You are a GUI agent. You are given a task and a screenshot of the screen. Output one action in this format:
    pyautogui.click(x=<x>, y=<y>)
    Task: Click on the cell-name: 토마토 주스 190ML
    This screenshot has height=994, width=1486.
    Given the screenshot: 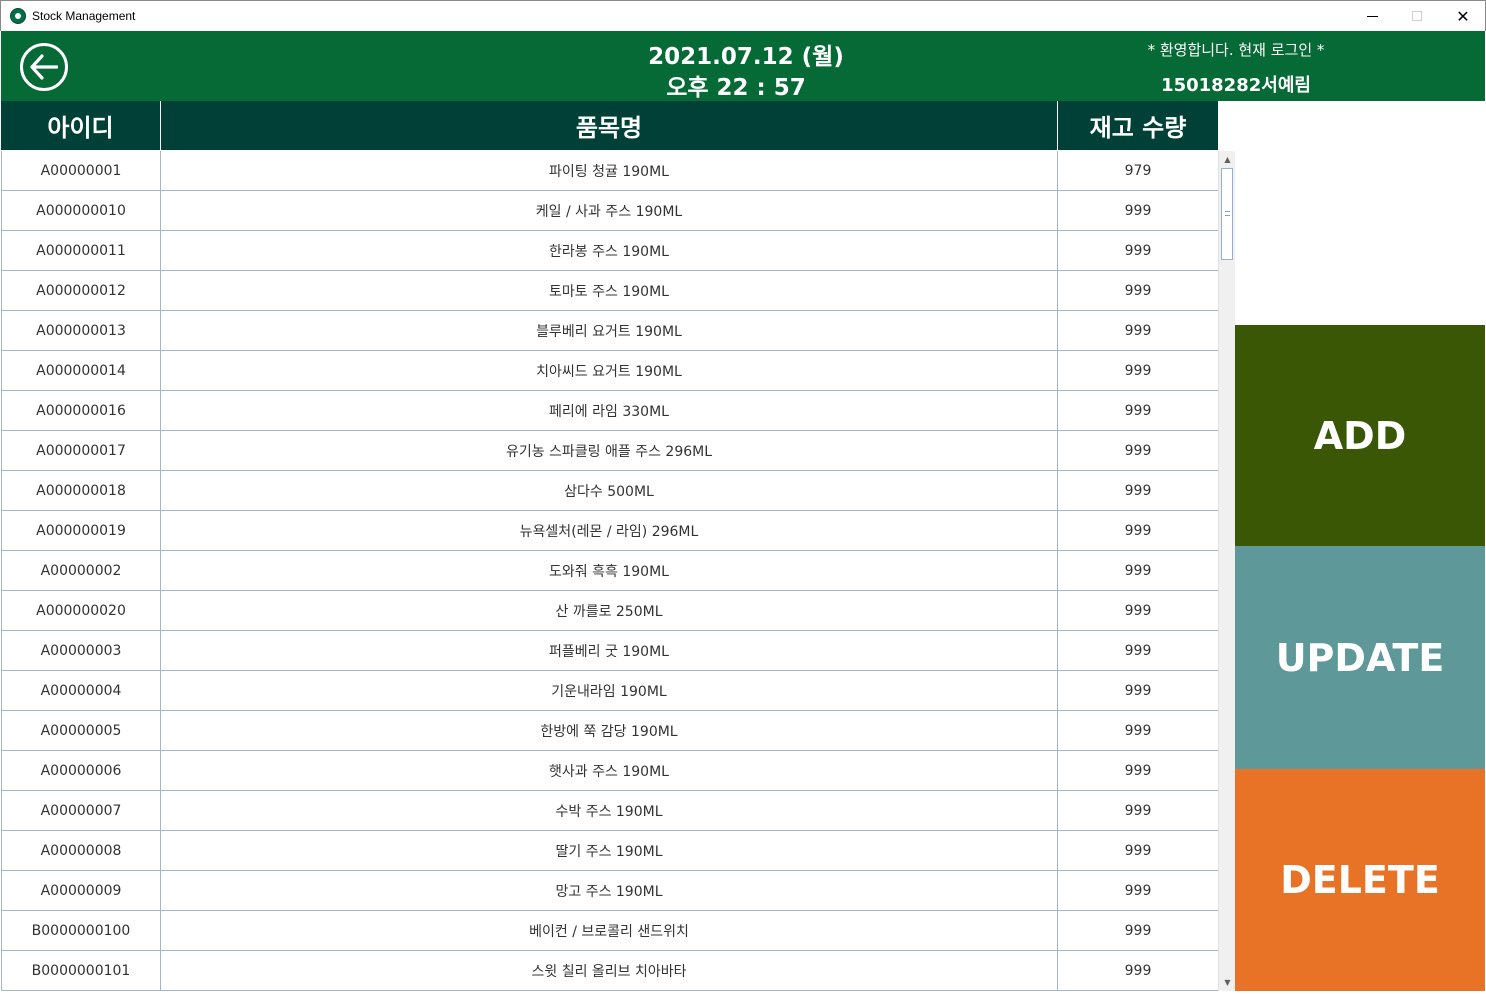 What is the action you would take?
    pyautogui.click(x=609, y=291)
    